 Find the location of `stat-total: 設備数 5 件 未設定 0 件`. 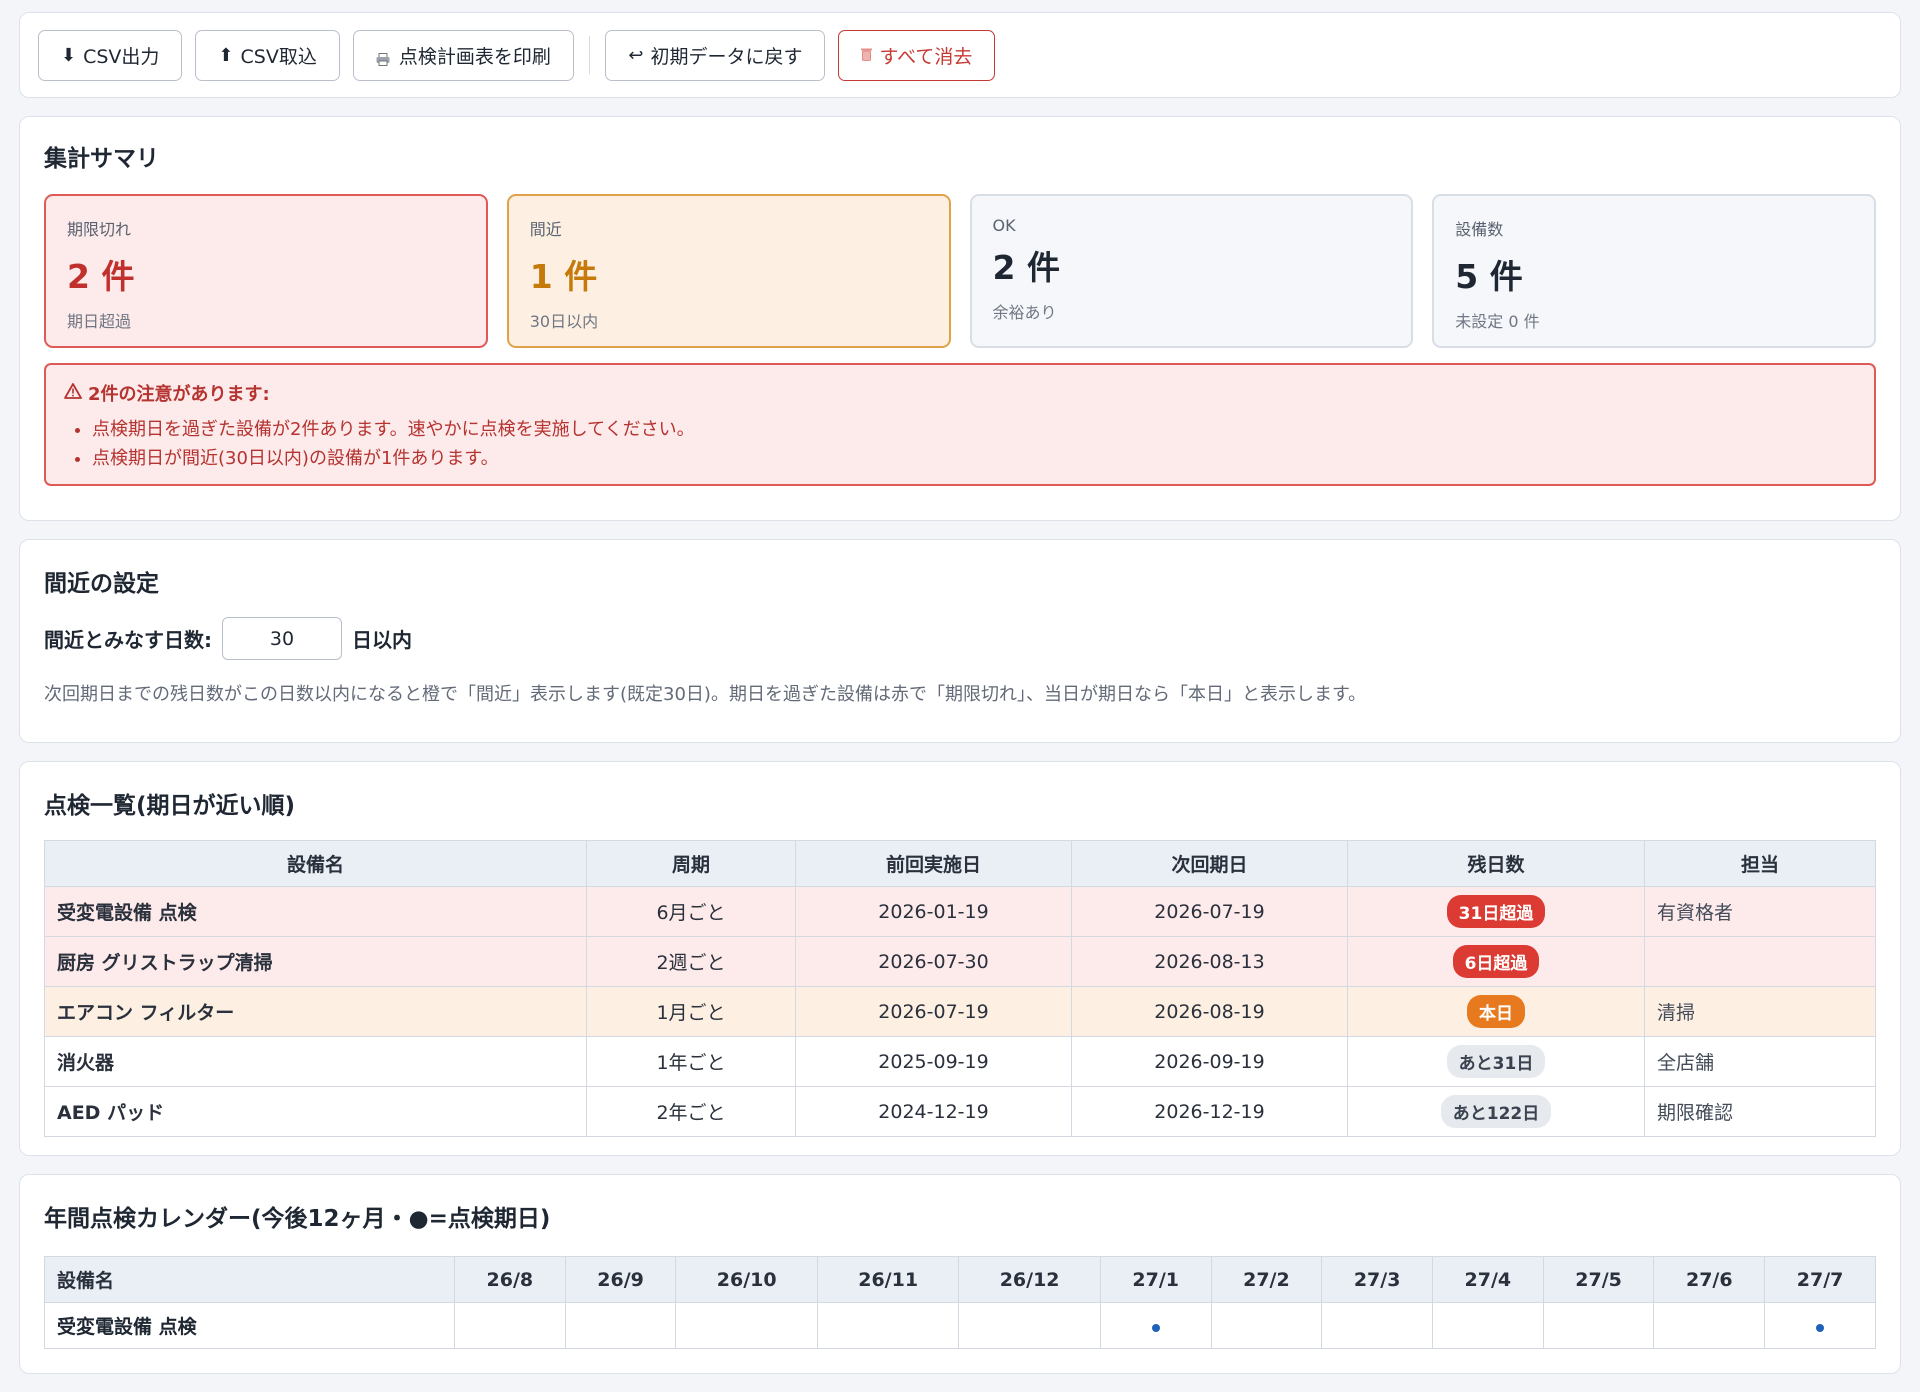

stat-total: 設備数 5 件 未設定 0 件 is located at coordinates (1654, 271).